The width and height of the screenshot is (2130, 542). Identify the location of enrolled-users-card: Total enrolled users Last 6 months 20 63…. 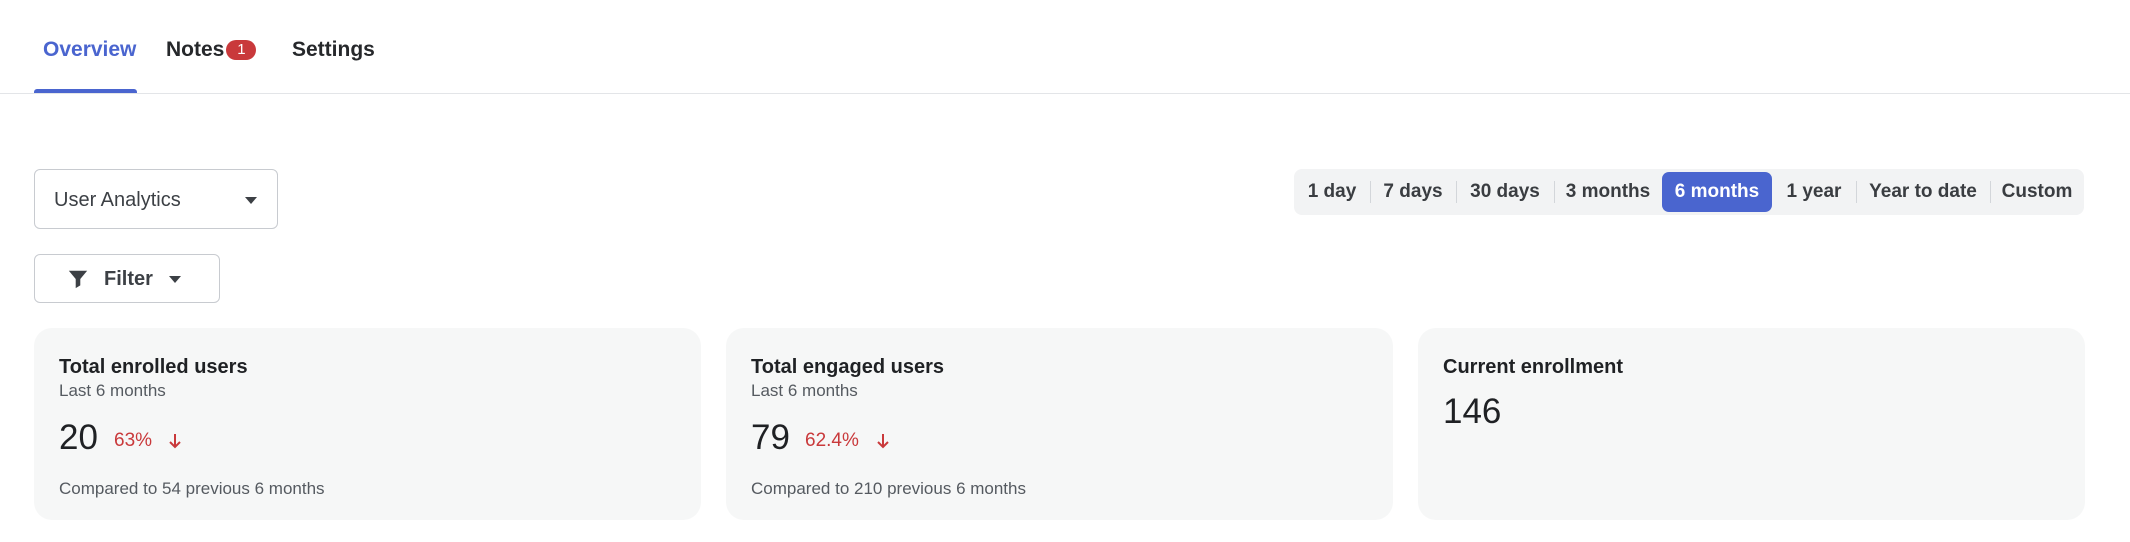
(367, 424).